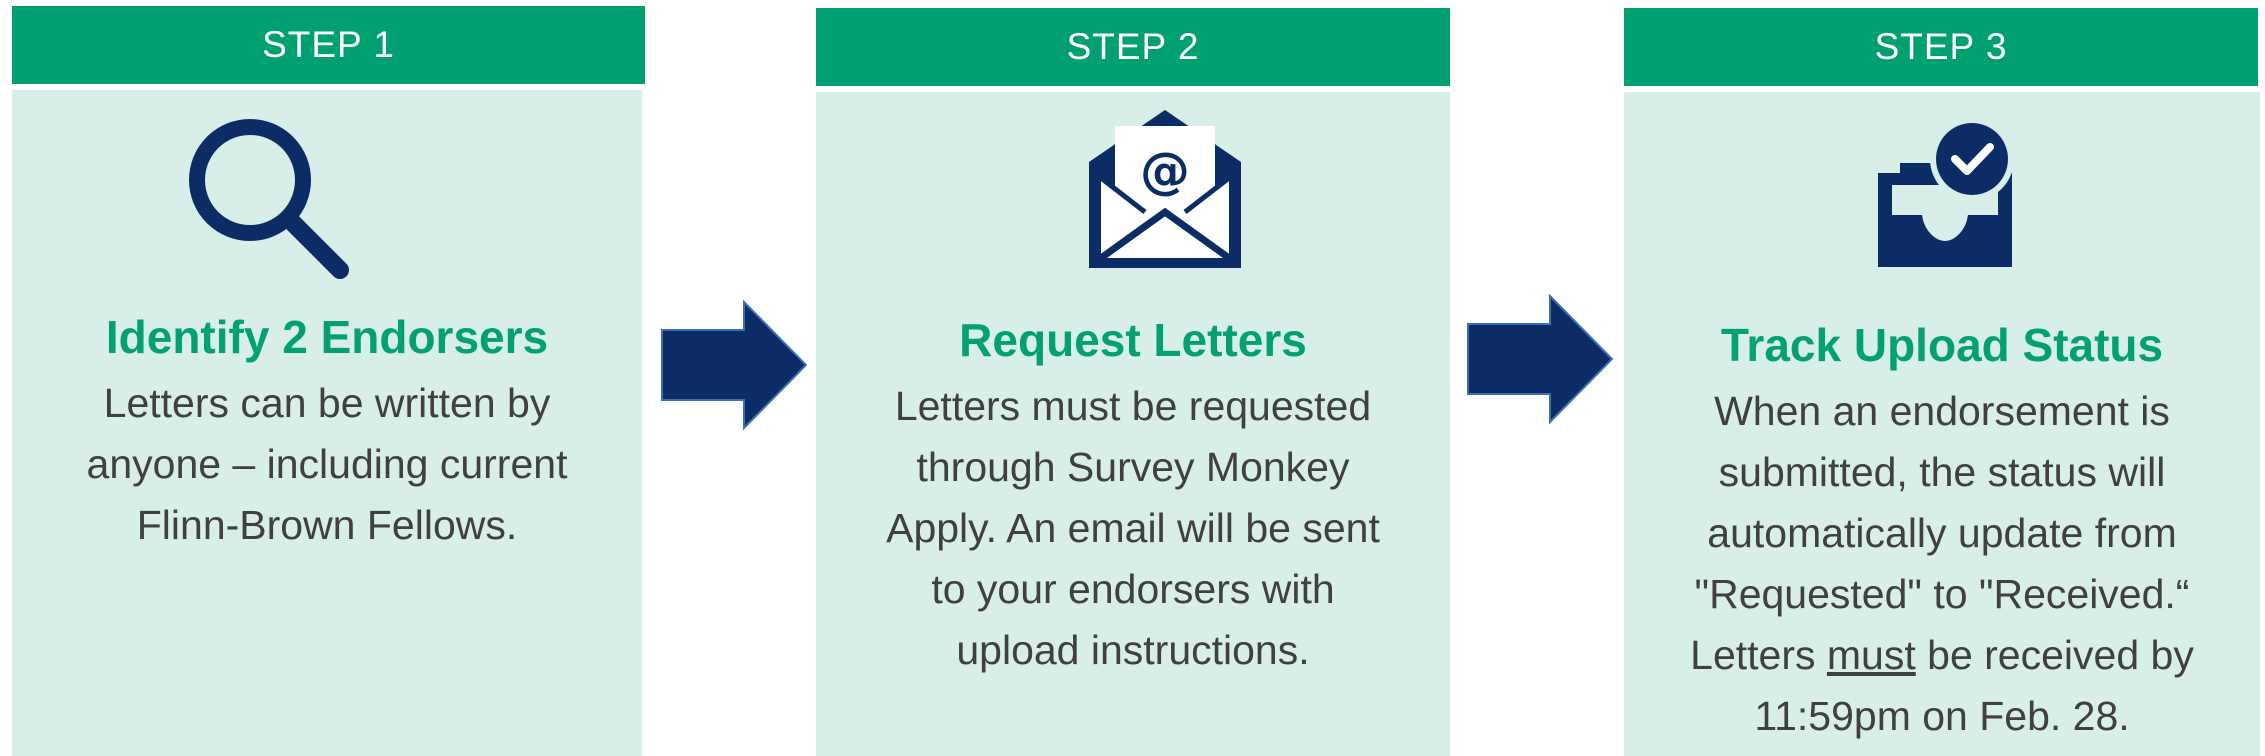 The height and width of the screenshot is (756, 2265). Describe the element at coordinates (327, 525) in the screenshot. I see `step-1-body-line: Flinn-Brown Fellows.` at that location.